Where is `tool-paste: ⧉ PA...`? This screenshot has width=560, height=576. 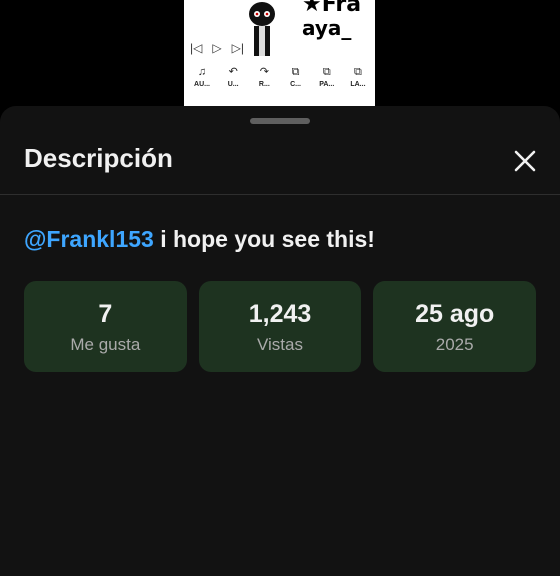 tool-paste: ⧉ PA... is located at coordinates (327, 77).